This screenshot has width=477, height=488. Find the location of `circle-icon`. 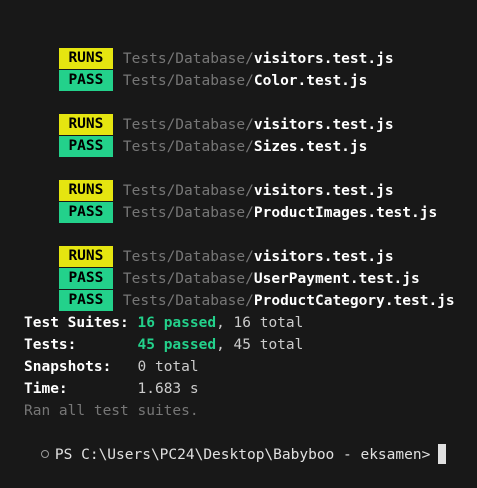

circle-icon is located at coordinates (44, 454).